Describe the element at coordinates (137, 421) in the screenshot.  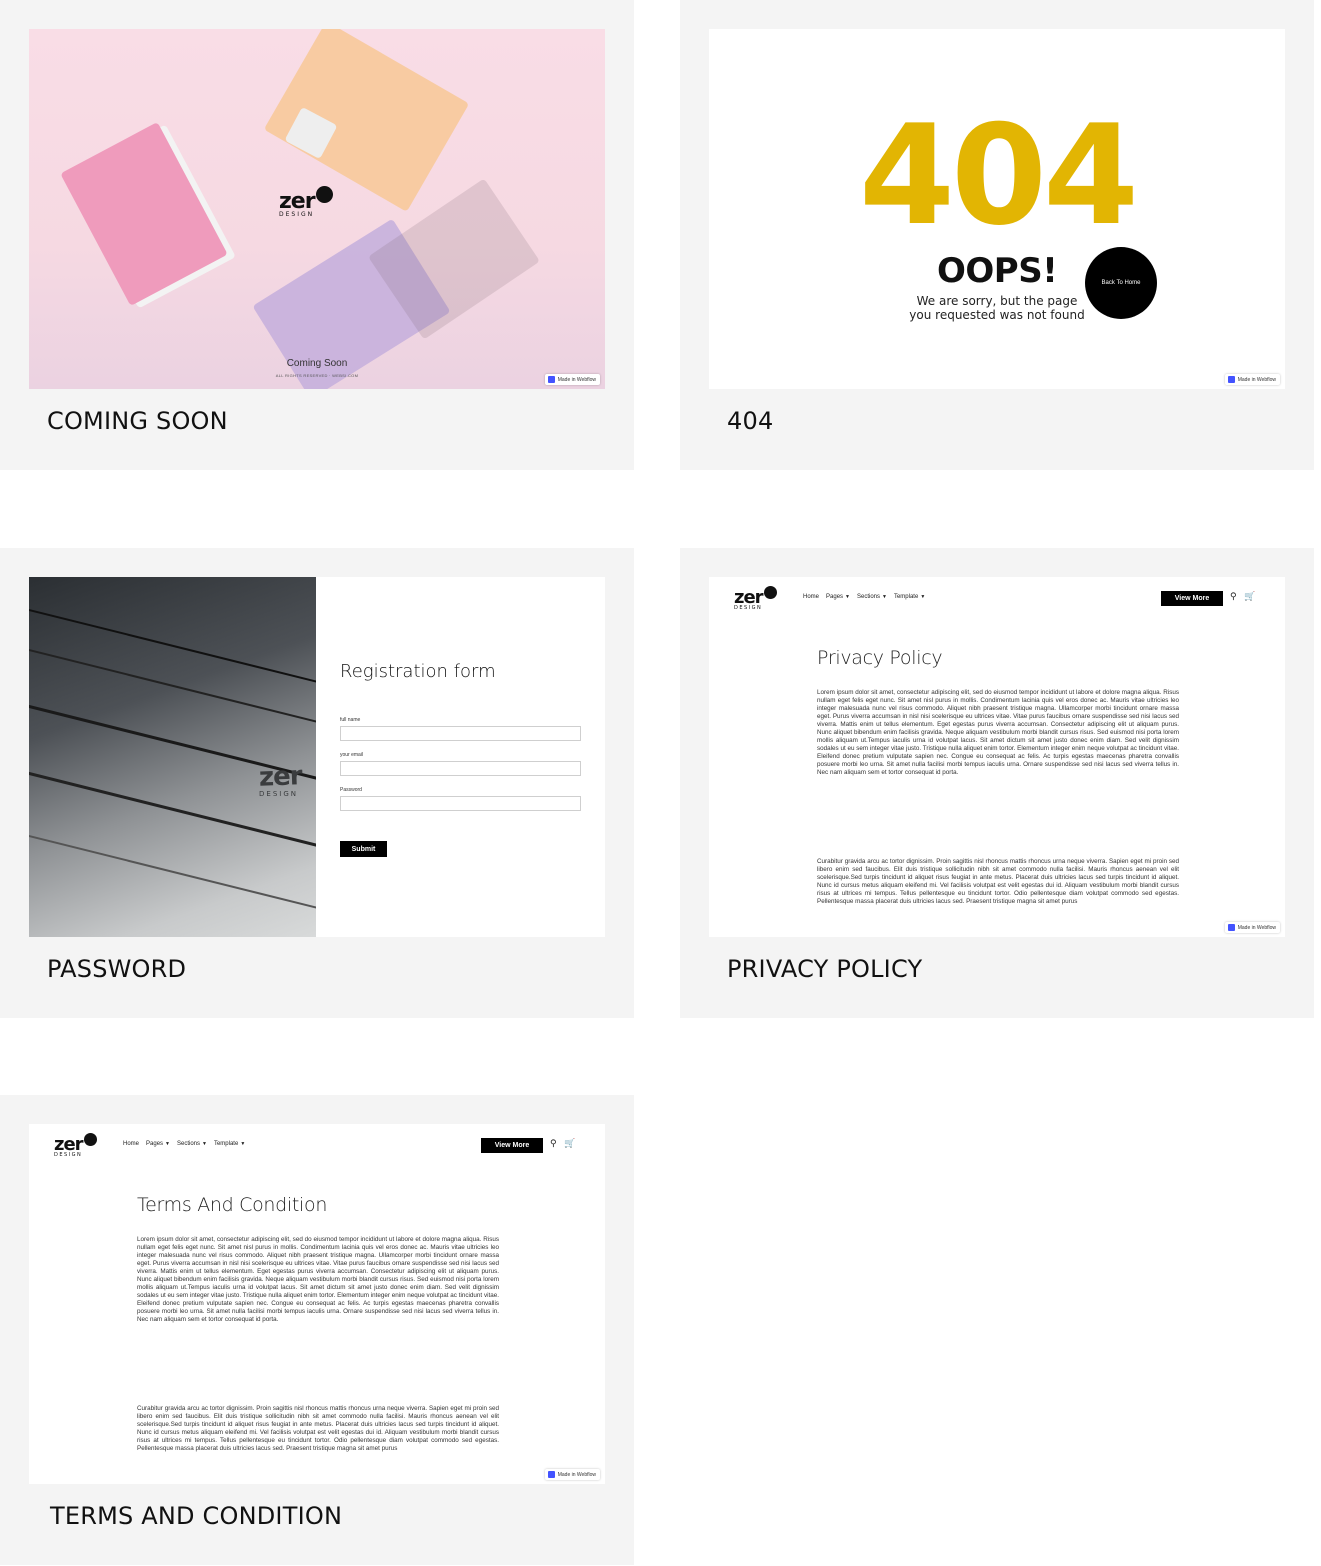
I see `card-title: COMING SOON` at that location.